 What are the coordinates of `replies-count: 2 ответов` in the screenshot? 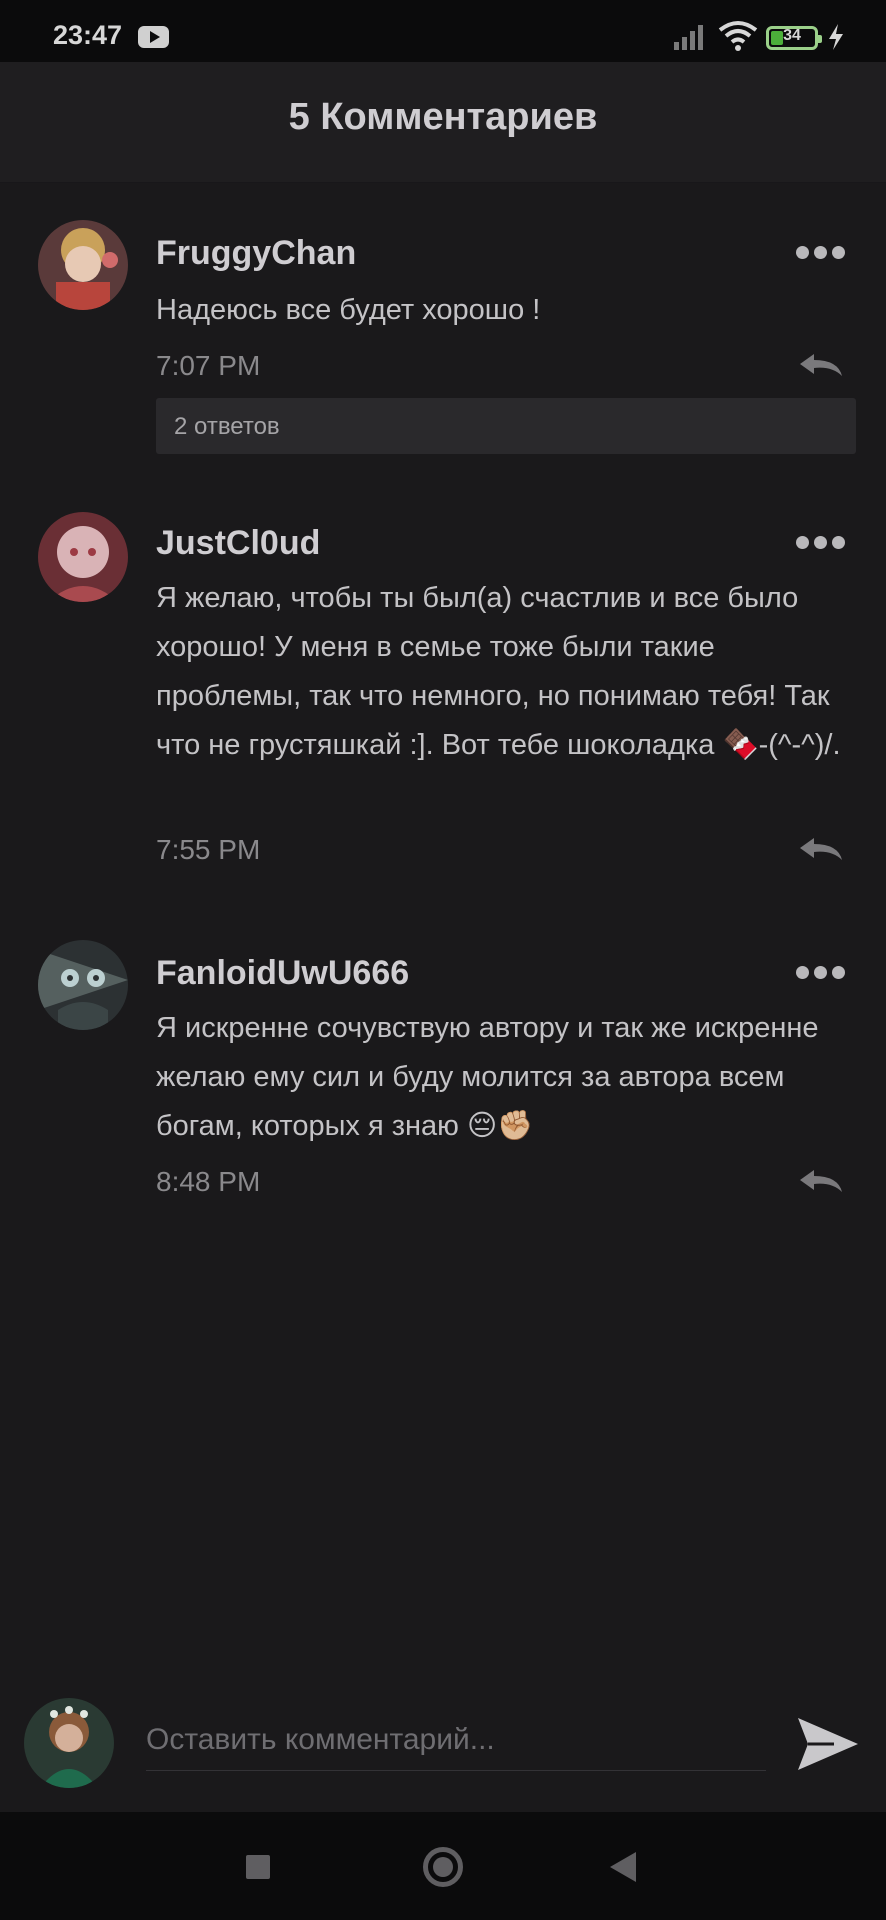 It's located at (227, 426).